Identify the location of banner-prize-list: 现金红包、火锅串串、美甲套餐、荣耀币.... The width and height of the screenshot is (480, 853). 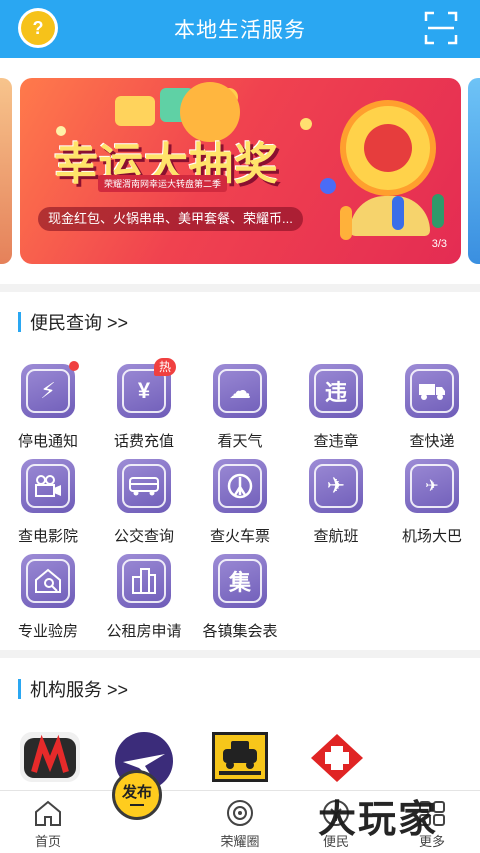
(170, 219).